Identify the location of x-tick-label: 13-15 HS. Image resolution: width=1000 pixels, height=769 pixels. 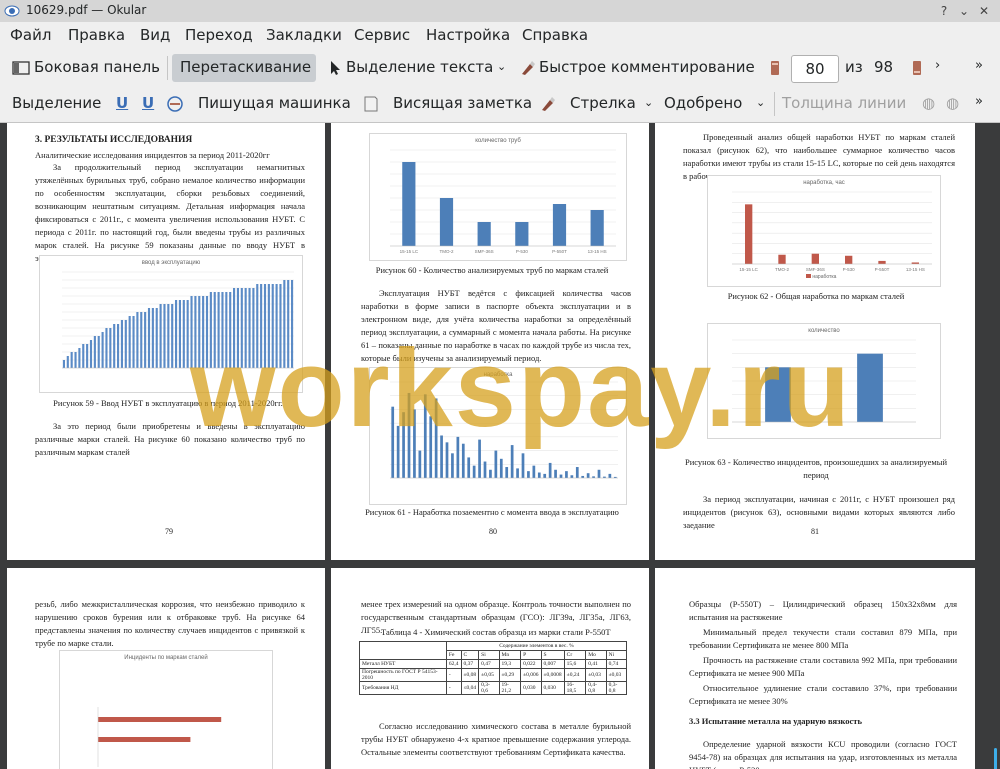
(915, 269).